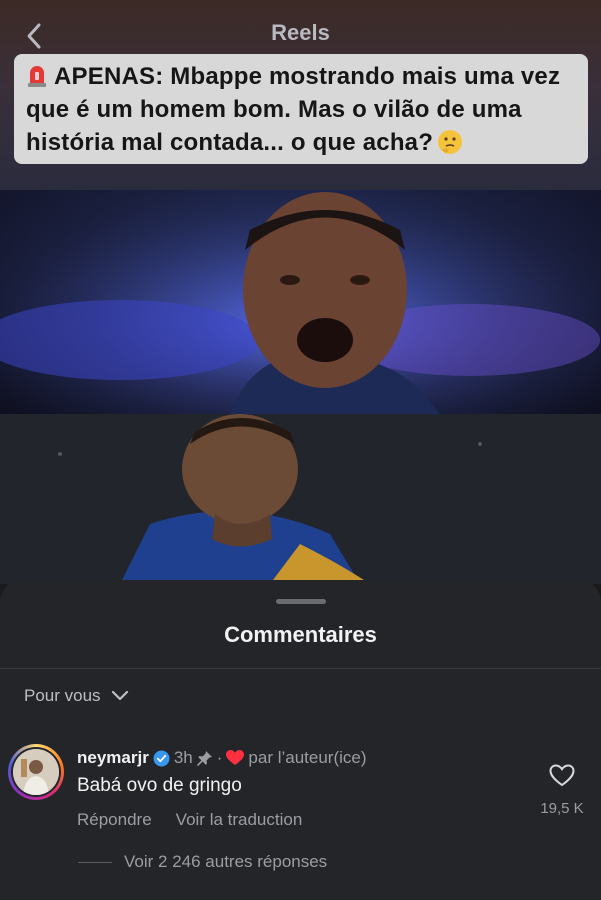 This screenshot has height=900, width=601. I want to click on comment-username: neymarjr, so click(113, 758).